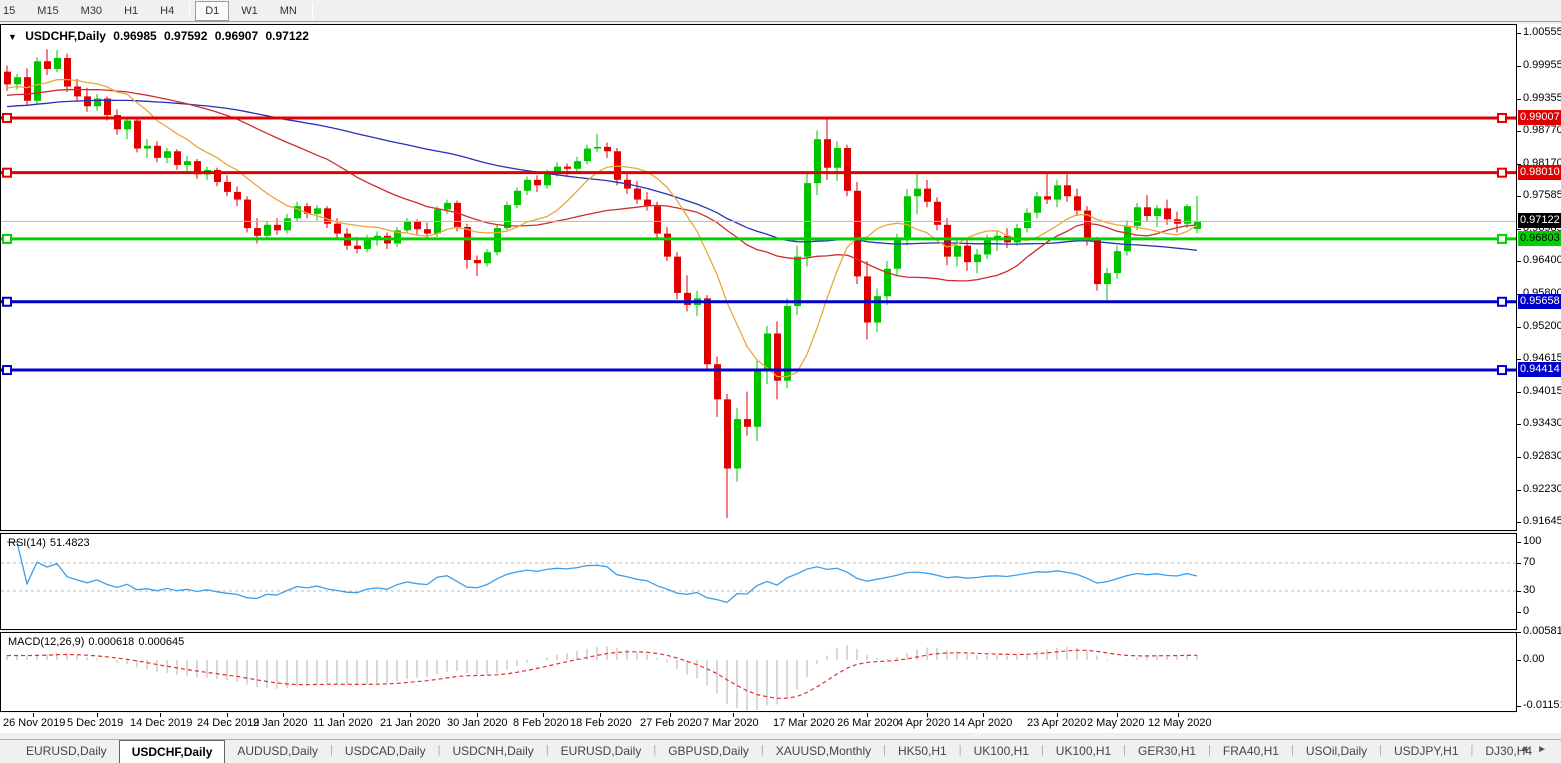  Describe the element at coordinates (1542, 32) in the screenshot. I see `price-tick: 1.00555` at that location.